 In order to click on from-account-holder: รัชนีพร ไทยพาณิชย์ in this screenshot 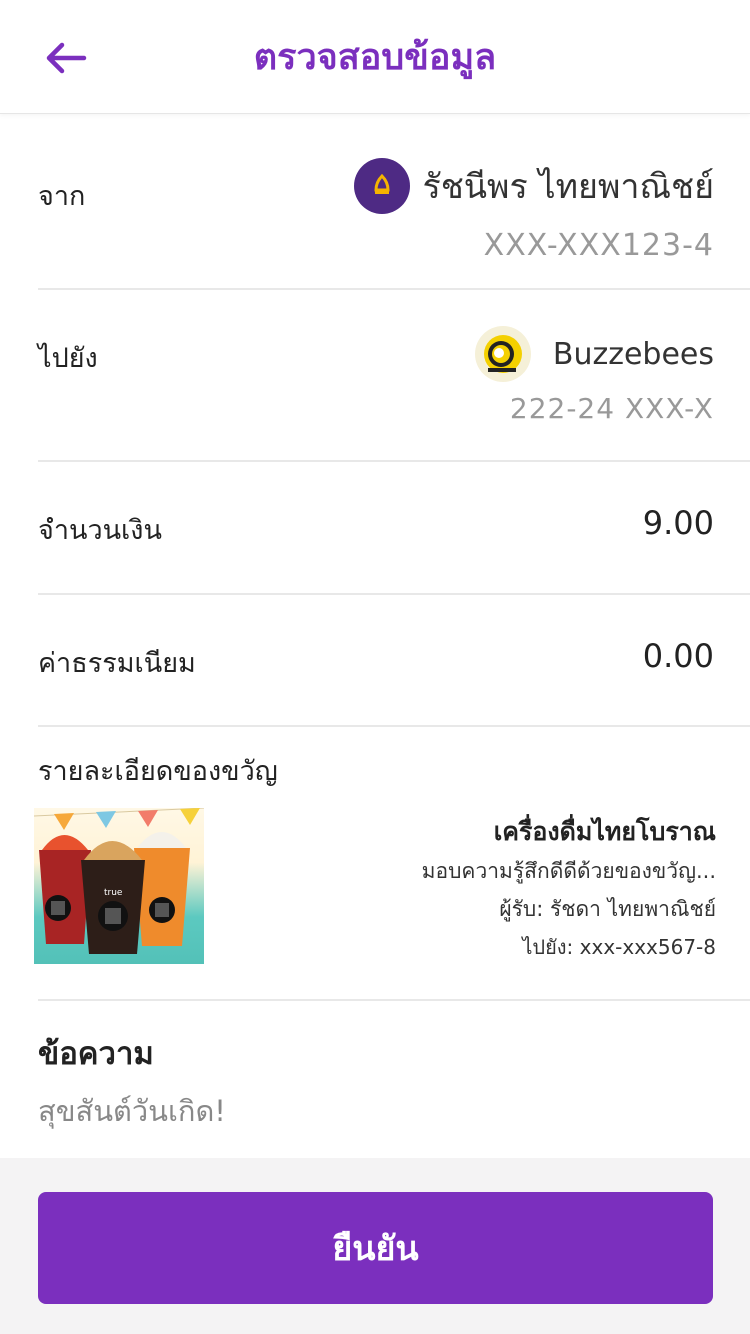, I will do `click(534, 186)`.